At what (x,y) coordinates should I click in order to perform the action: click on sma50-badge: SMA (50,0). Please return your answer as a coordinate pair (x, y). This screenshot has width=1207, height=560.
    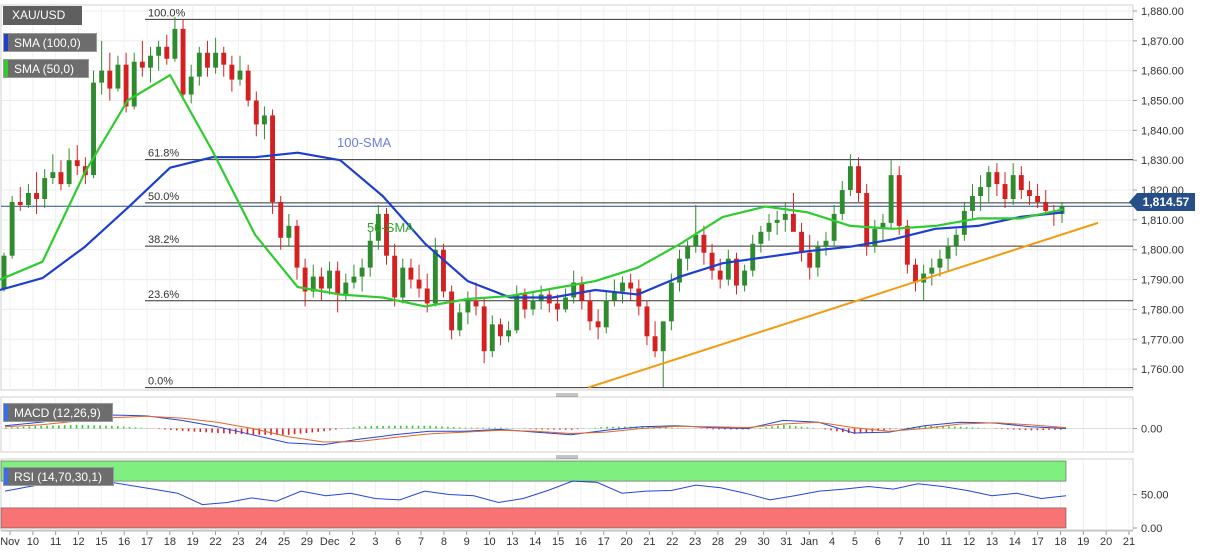
    Looking at the image, I should click on (46, 68).